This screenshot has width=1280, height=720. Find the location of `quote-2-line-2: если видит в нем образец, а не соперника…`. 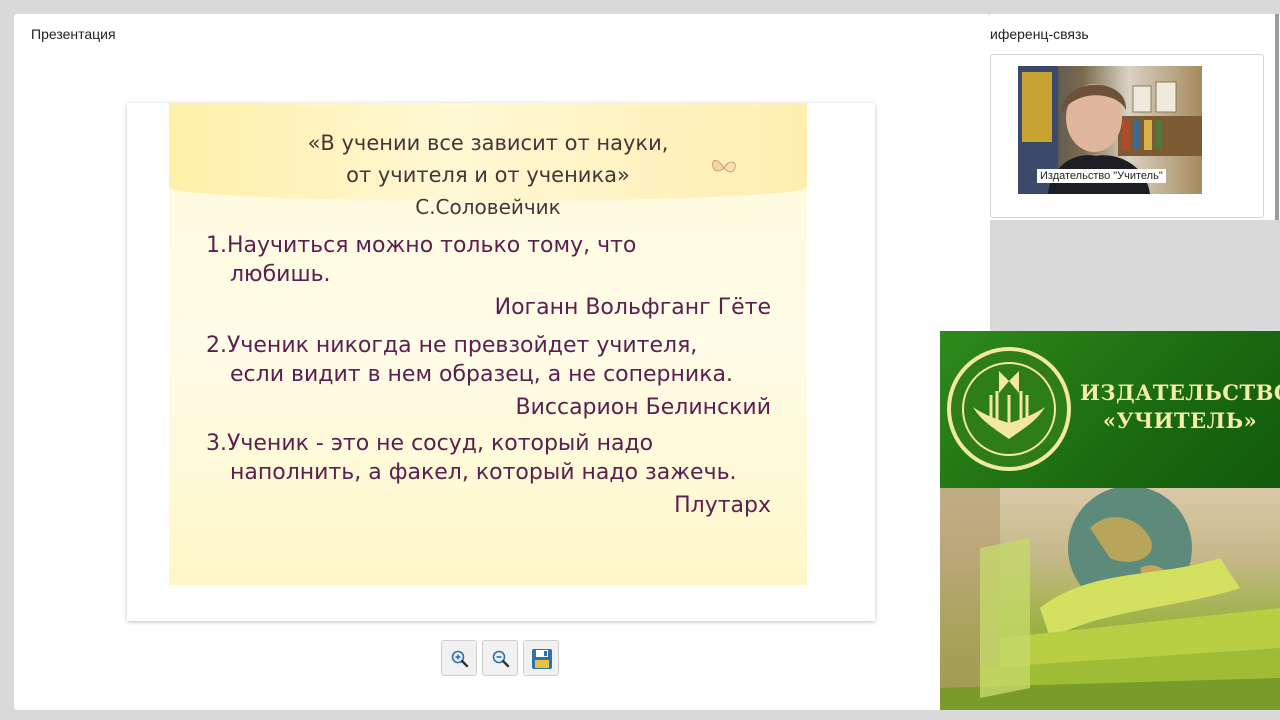

quote-2-line-2: если видит в нем образец, а не соперника… is located at coordinates (481, 374).